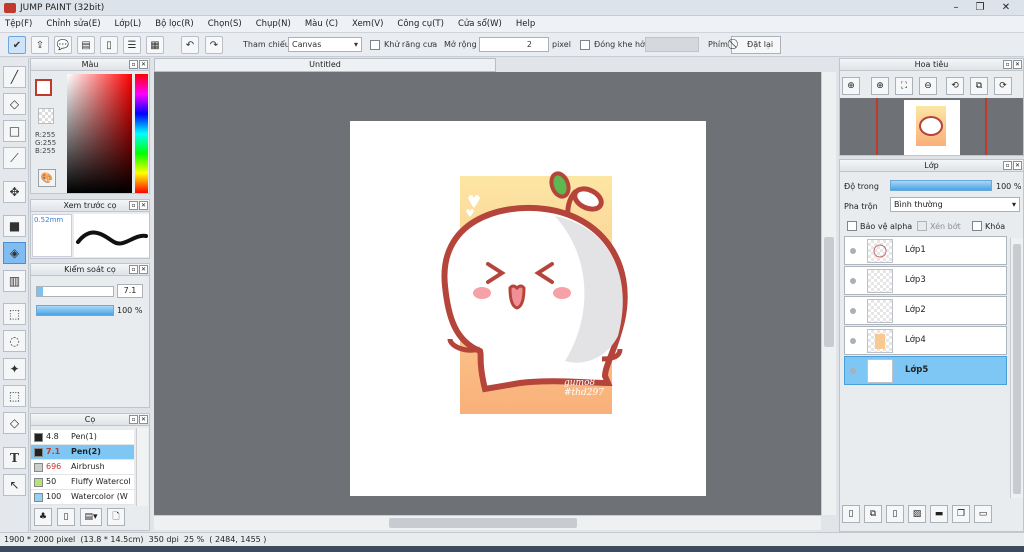 This screenshot has width=1024, height=552. Describe the element at coordinates (82, 437) in the screenshot. I see `brush-item: 4.8 Pen(1)` at that location.